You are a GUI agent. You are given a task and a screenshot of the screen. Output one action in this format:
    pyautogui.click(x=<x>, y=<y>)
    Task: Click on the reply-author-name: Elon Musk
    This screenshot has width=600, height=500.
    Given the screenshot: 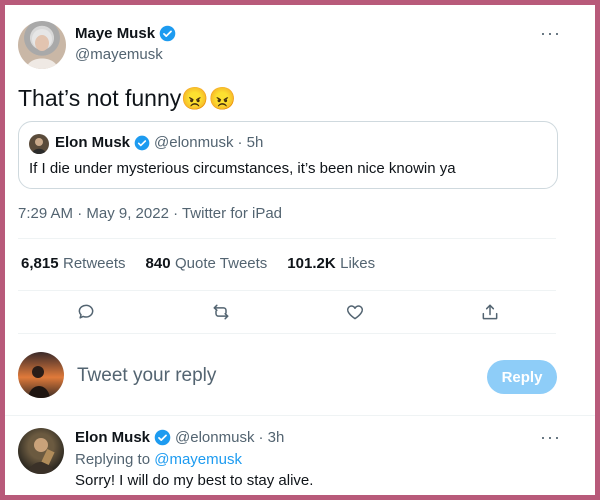 What is the action you would take?
    pyautogui.click(x=112, y=437)
    